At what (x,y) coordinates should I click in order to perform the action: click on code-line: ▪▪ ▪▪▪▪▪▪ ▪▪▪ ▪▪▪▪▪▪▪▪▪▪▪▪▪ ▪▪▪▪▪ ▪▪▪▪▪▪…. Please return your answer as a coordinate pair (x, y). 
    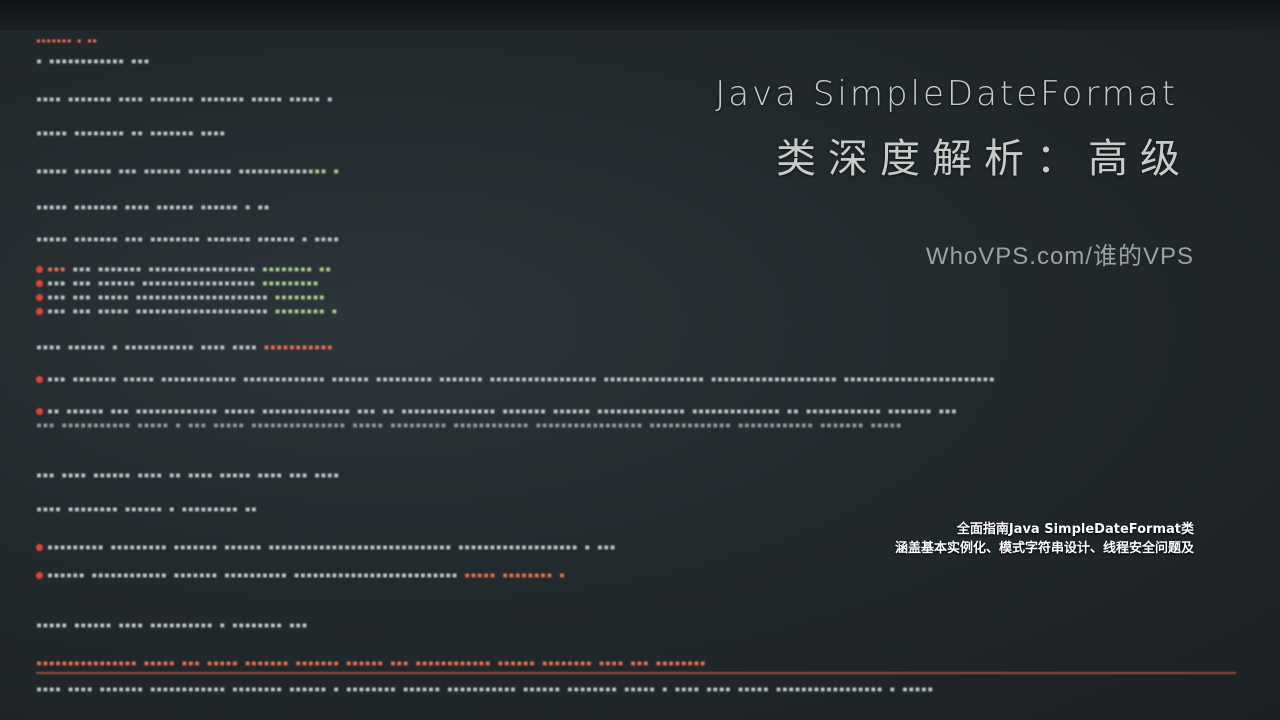
    Looking at the image, I should click on (496, 411).